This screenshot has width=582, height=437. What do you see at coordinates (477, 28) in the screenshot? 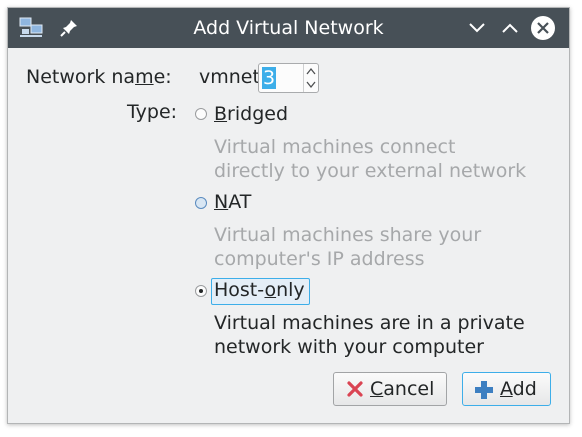
I see `minimize-icon` at bounding box center [477, 28].